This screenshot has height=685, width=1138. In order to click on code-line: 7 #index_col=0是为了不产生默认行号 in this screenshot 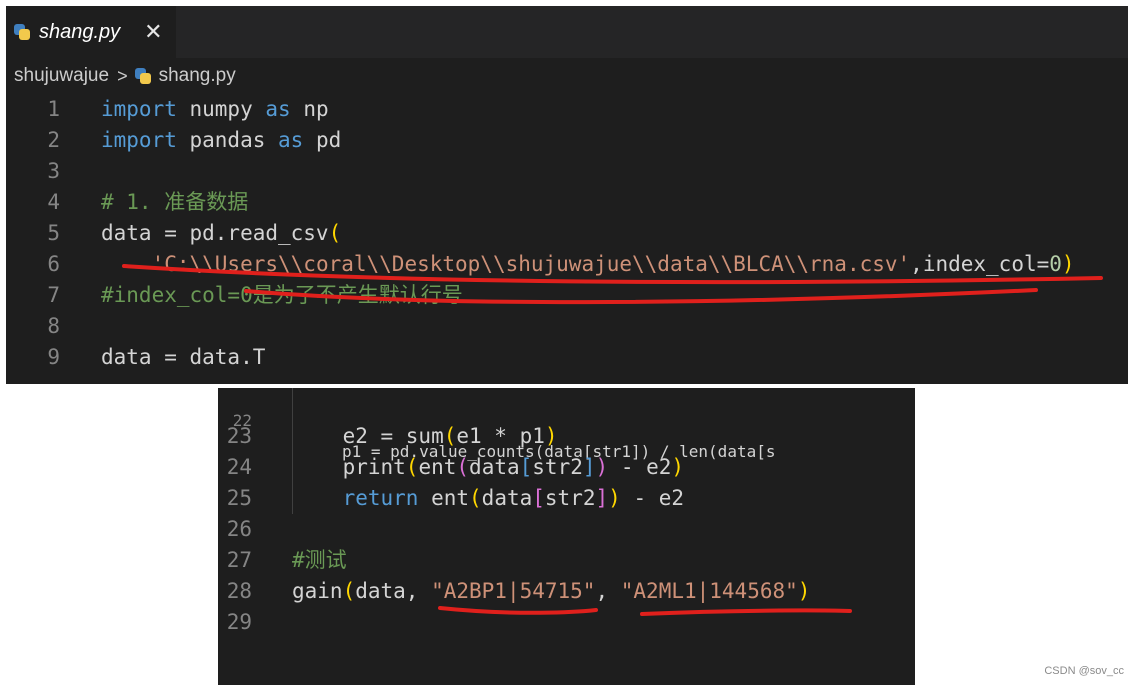, I will do `click(567, 295)`.